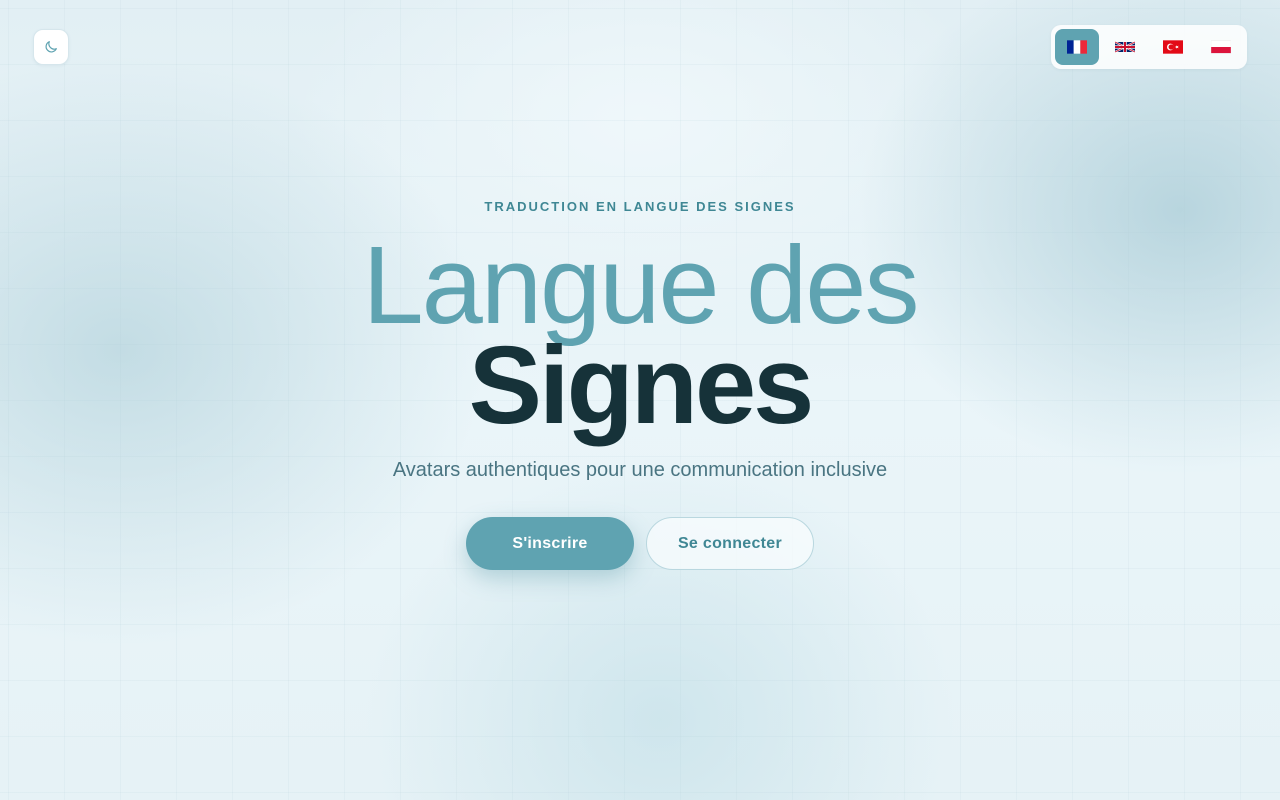 Image resolution: width=1280 pixels, height=800 pixels. I want to click on flag-turkey-icon, so click(1173, 47).